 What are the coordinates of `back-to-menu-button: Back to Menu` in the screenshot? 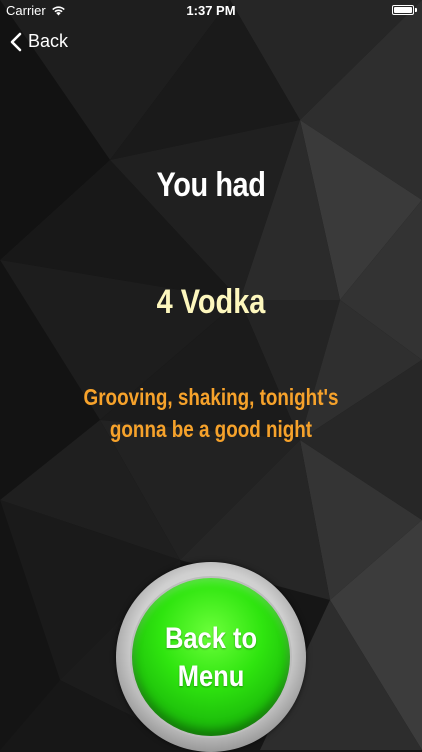 It's located at (211, 657).